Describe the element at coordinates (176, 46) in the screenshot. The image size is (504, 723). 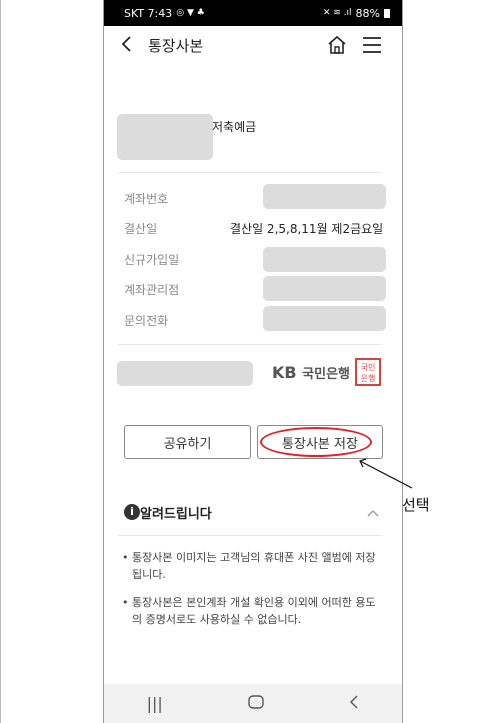
I see `page-title: 통장사본` at that location.